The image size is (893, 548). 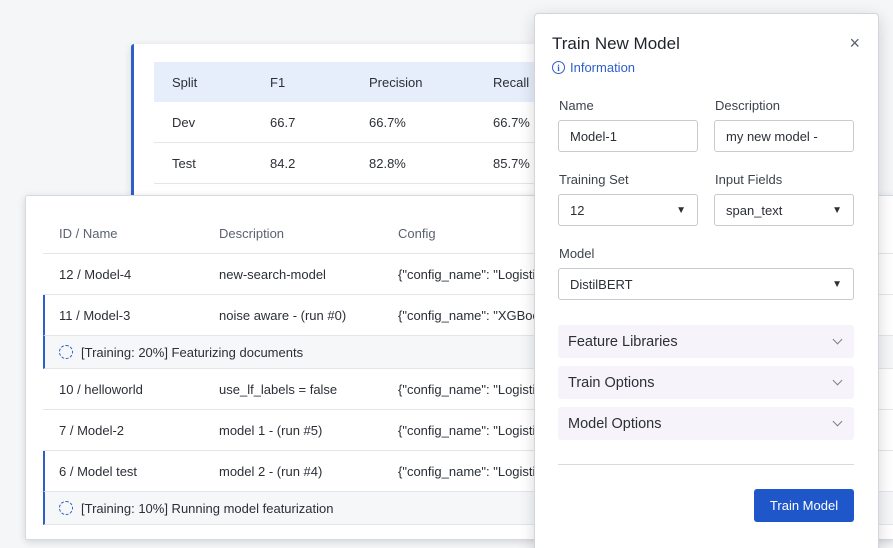 I want to click on model-description: use_lf_labels = false, so click(x=278, y=389).